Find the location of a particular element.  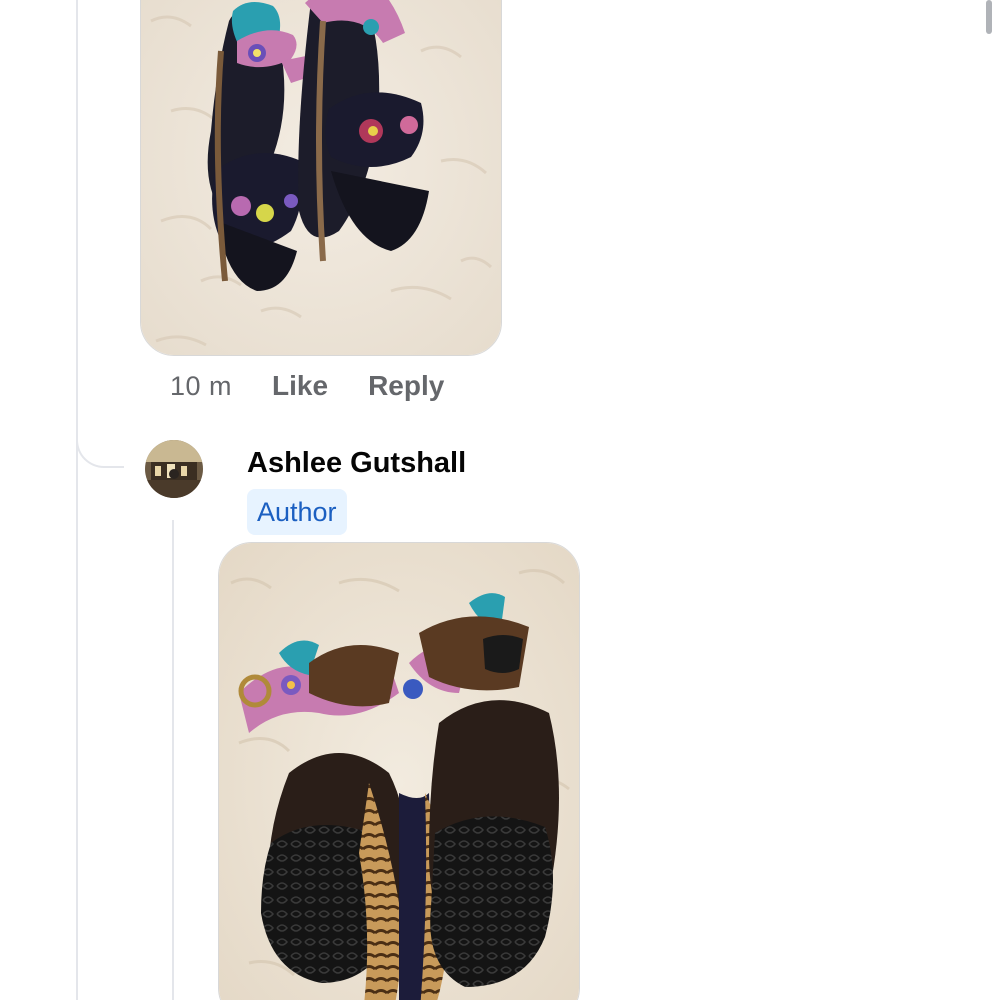

author-avatar is located at coordinates (174, 469).